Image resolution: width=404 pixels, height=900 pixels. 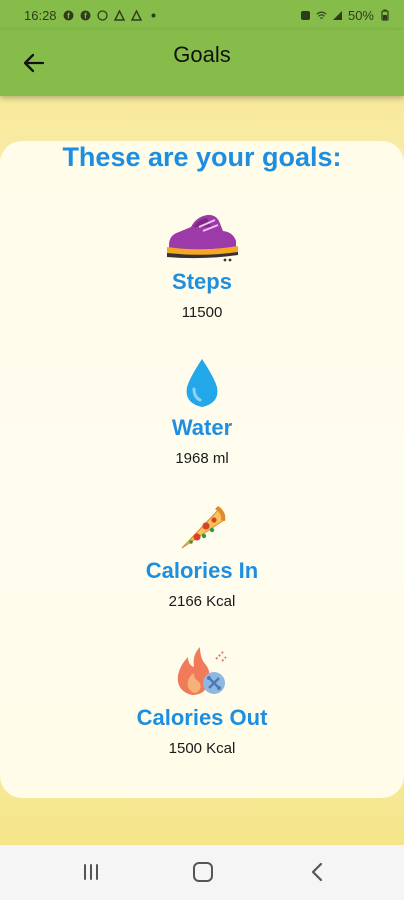 I want to click on status-right: 50%, so click(x=345, y=15).